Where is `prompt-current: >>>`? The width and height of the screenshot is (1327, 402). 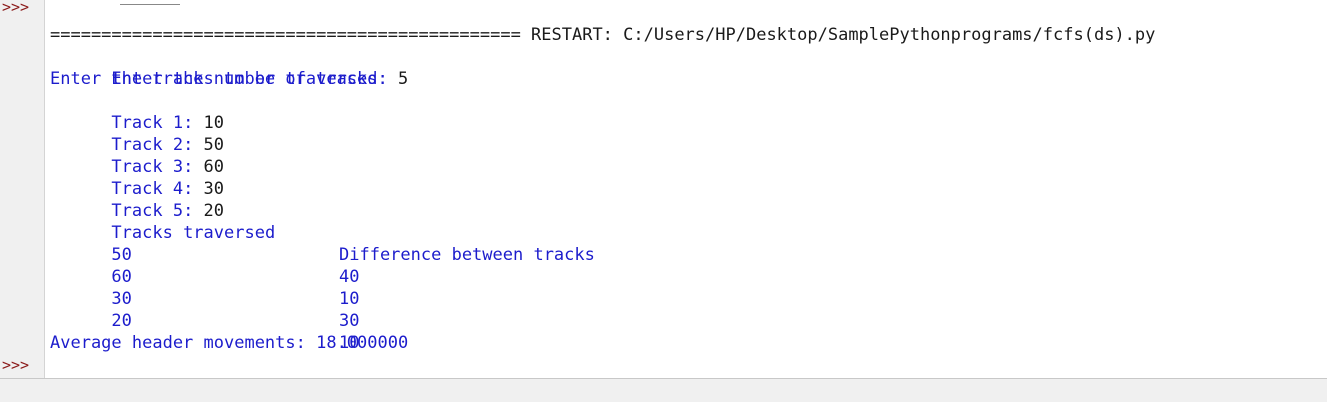
prompt-current: >>> is located at coordinates (16, 365).